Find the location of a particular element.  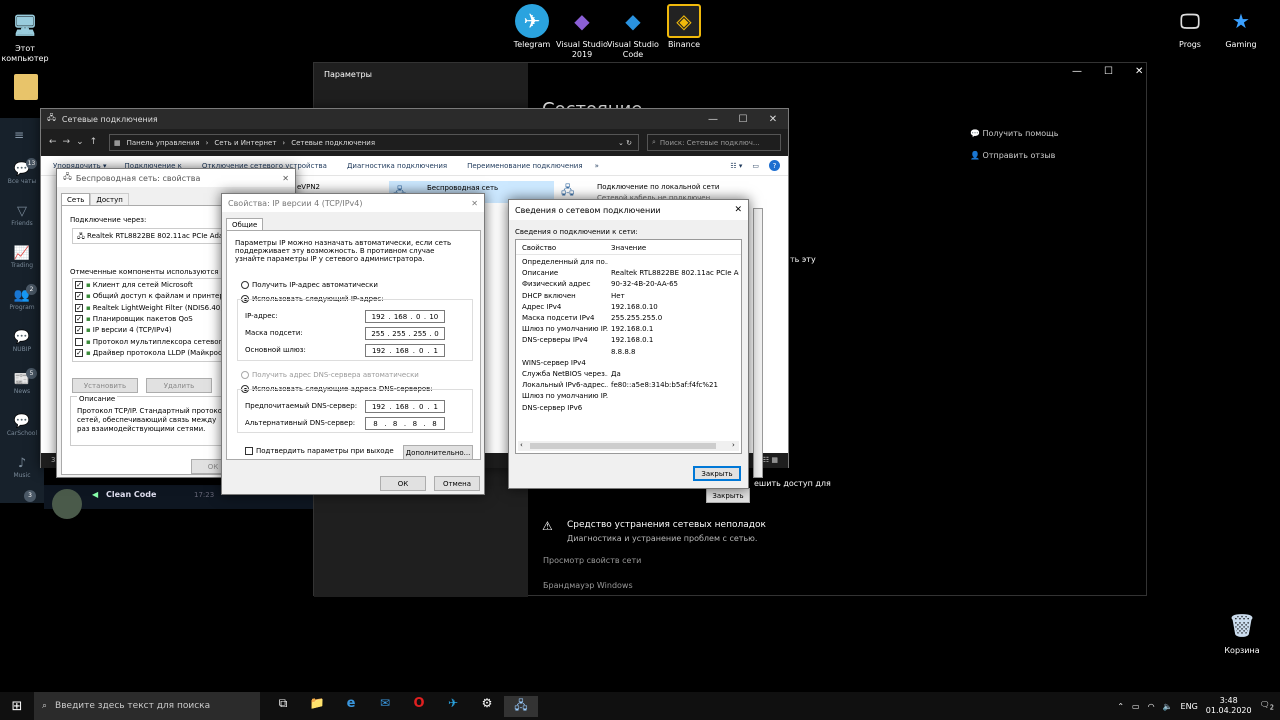

refresh-icon: ⌄ ↻ is located at coordinates (625, 143).